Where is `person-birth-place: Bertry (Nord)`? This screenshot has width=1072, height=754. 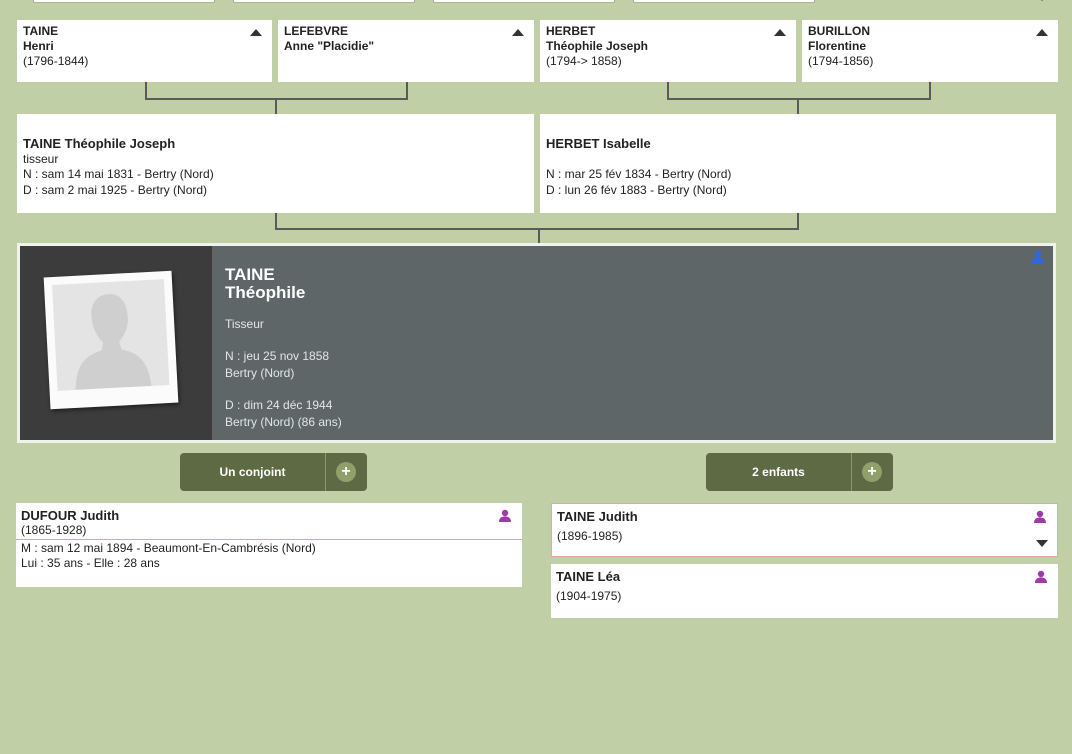
person-birth-place: Bertry (Nord) is located at coordinates (260, 373).